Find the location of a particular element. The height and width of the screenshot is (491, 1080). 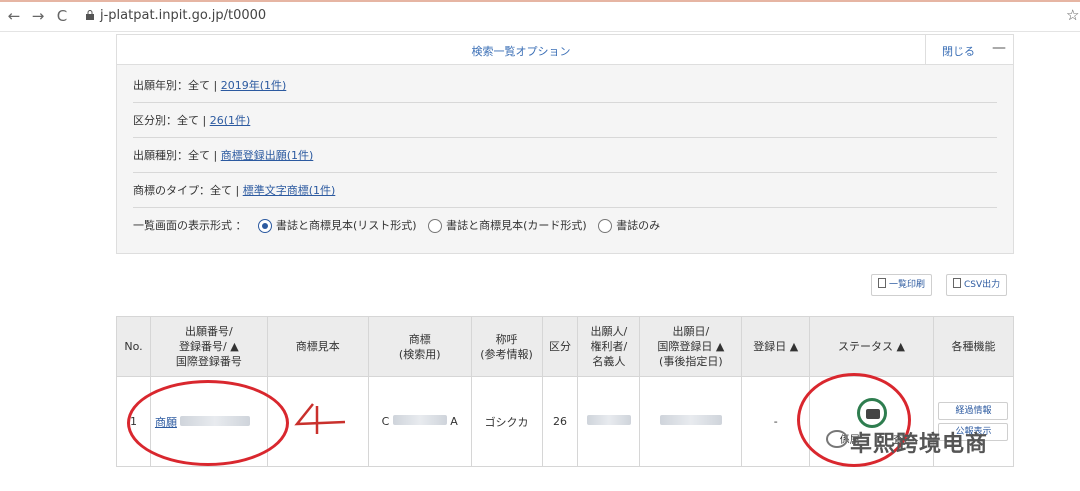

radio-label: 書誌と商標見本(リスト形式) is located at coordinates (346, 225).